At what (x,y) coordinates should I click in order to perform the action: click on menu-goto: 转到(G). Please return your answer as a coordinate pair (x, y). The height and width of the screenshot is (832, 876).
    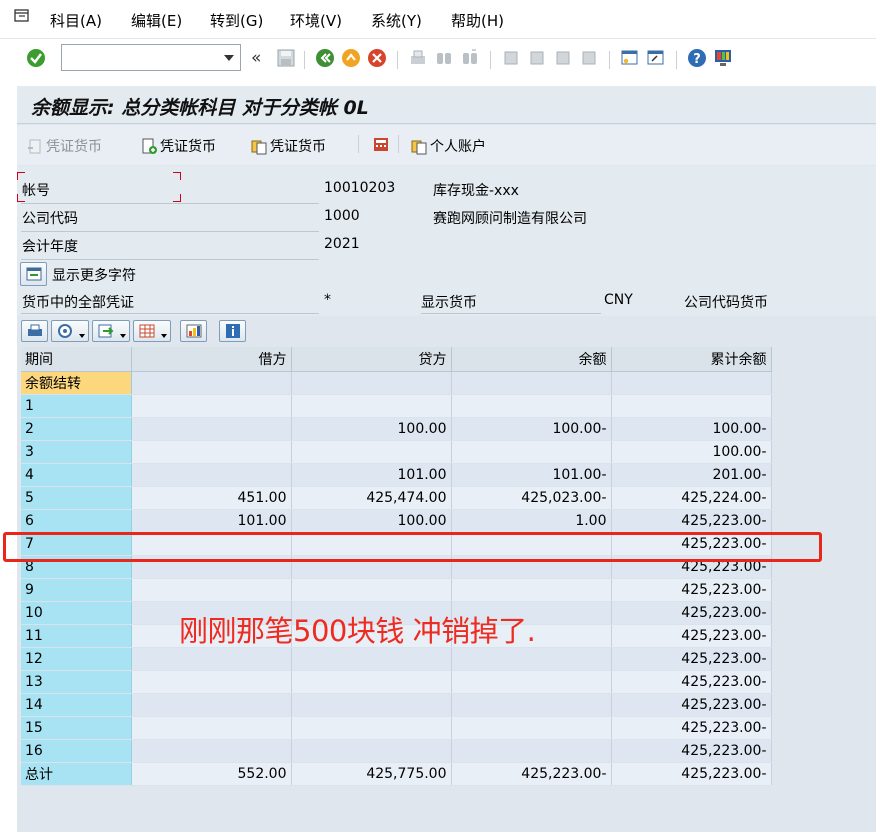
    Looking at the image, I should click on (236, 20).